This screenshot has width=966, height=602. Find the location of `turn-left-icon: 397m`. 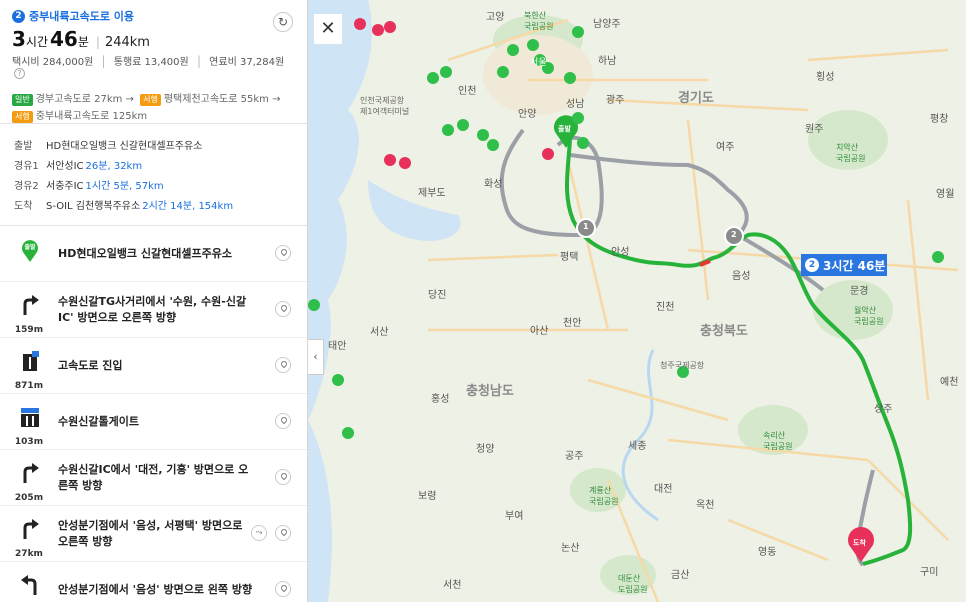

turn-left-icon: 397m is located at coordinates (29, 582).